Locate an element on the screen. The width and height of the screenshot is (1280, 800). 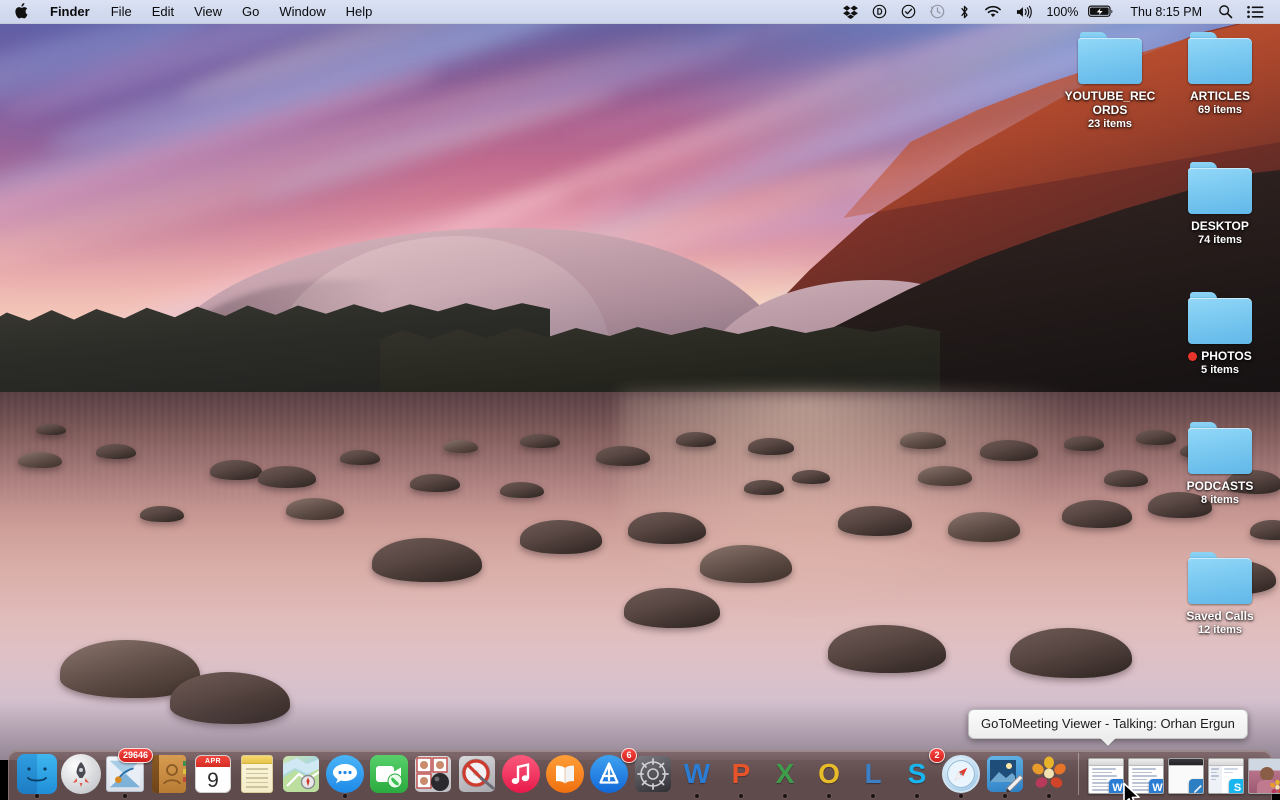
dock-item-word: W is located at coordinates (697, 775).